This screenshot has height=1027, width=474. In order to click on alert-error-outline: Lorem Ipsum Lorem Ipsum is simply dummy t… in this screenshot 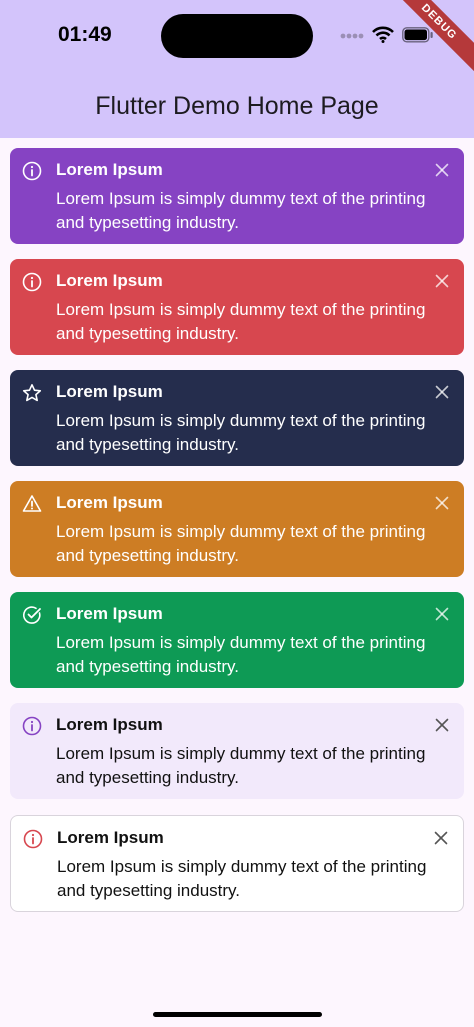, I will do `click(237, 863)`.